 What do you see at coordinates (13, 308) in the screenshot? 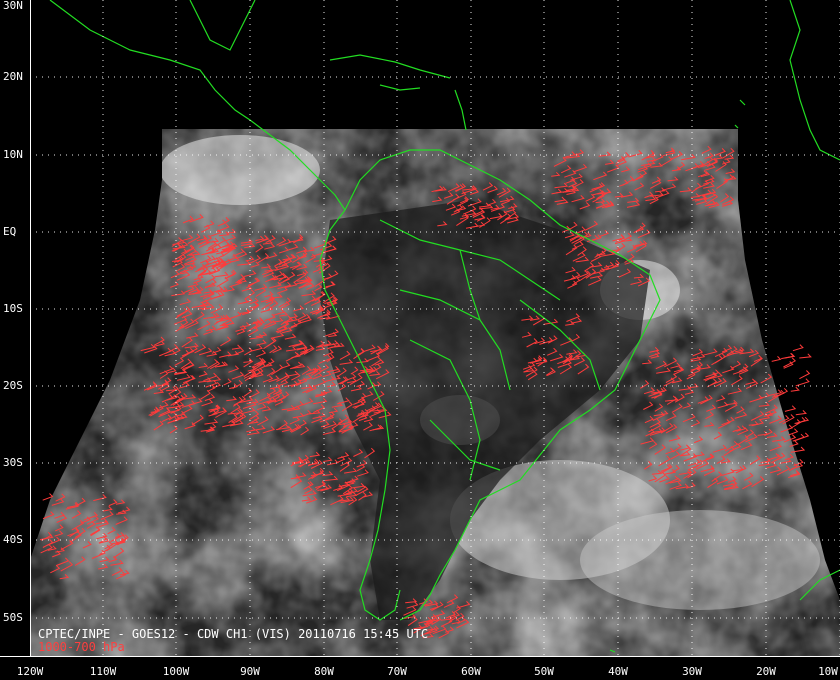
I see `latitude-label: 10S` at bounding box center [13, 308].